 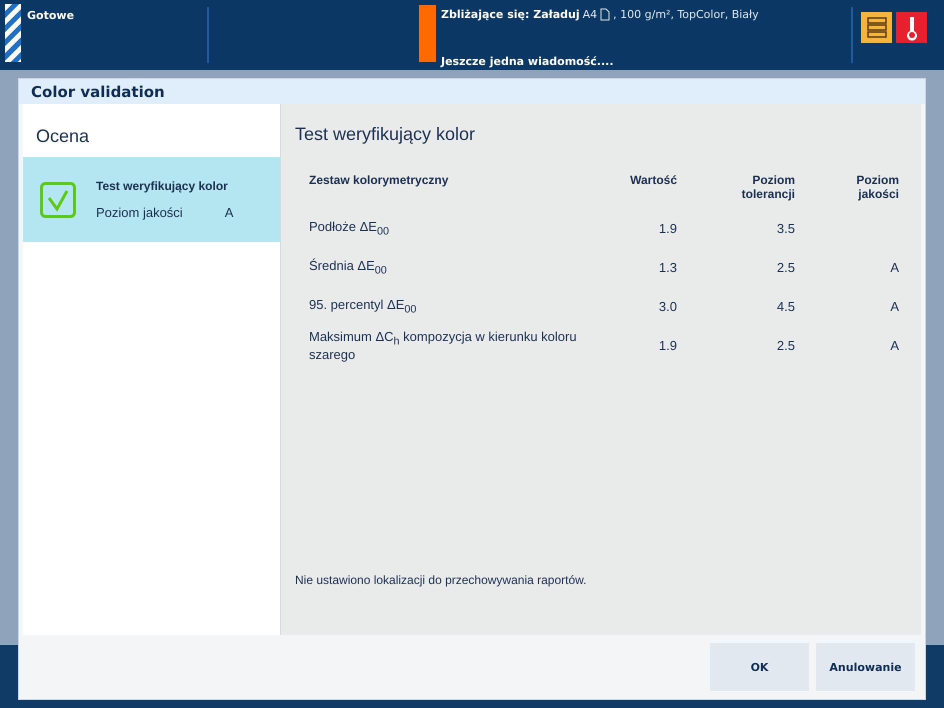 I want to click on item-title: Test weryfikujący kolor, so click(x=162, y=186).